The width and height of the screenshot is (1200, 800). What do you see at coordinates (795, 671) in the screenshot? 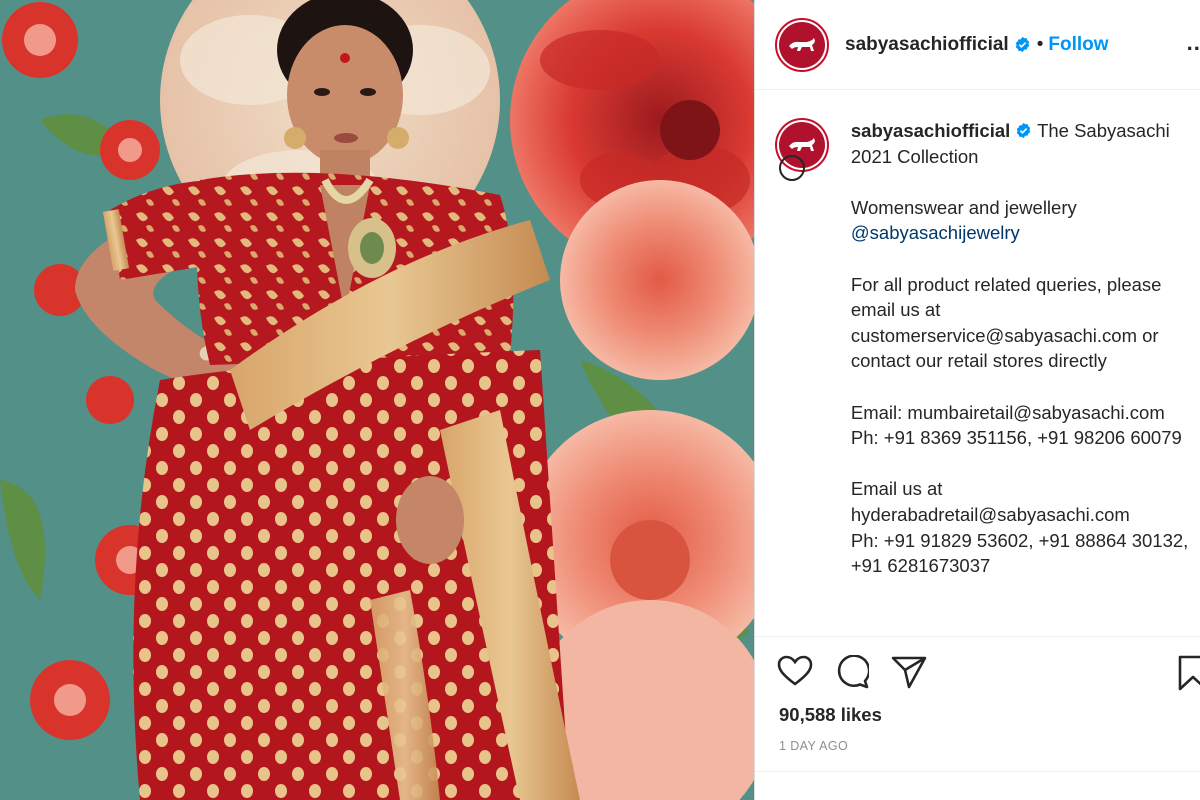
I see `heart-icon` at bounding box center [795, 671].